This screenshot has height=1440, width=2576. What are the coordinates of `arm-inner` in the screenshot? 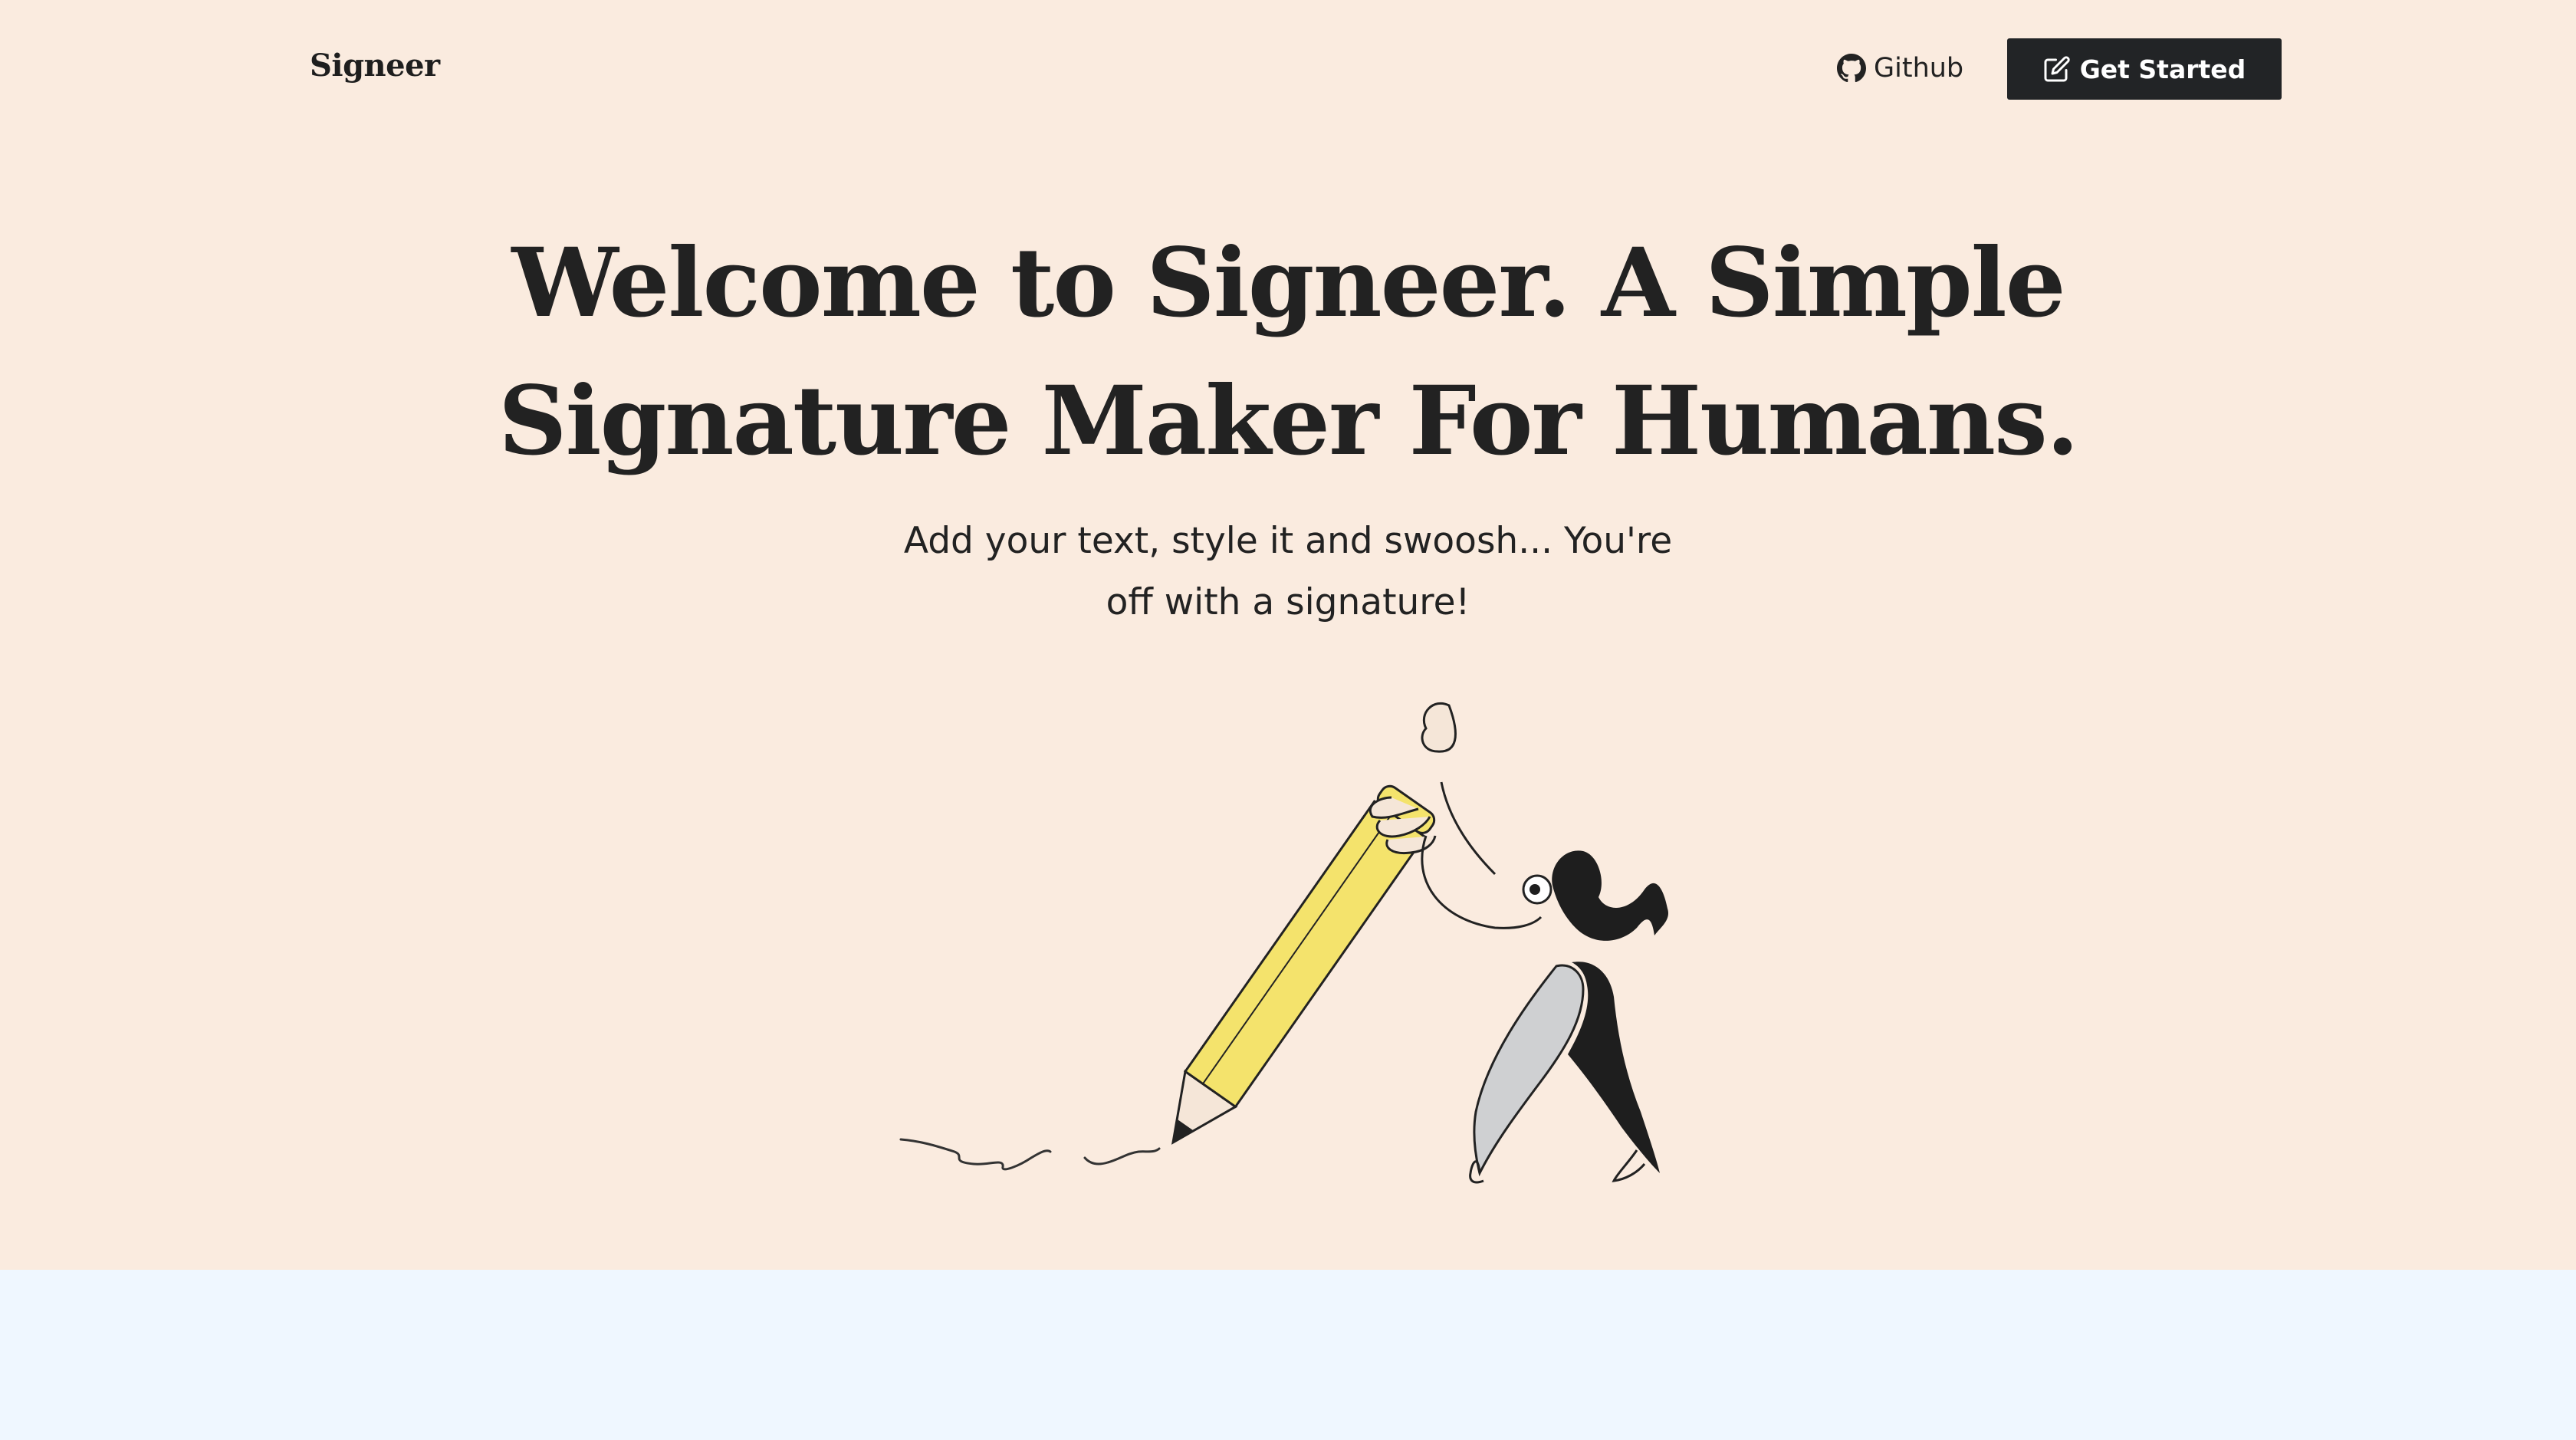 It's located at (1469, 828).